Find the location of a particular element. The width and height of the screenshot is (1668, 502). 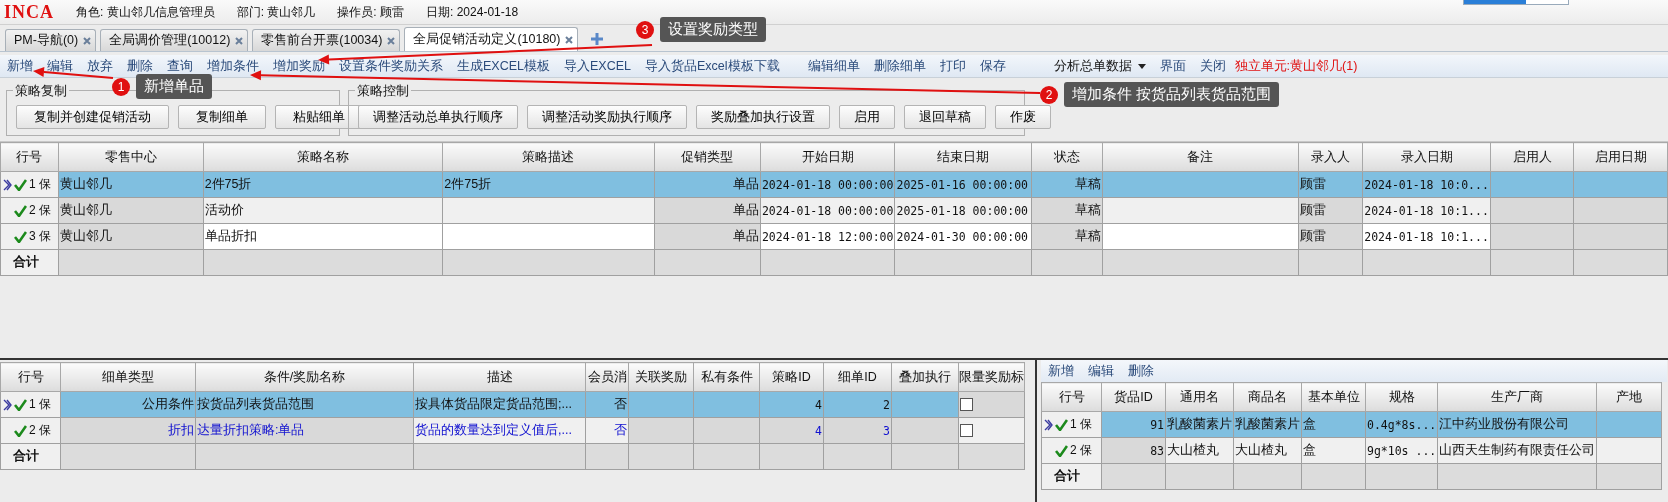

toolbar-button: 导入EXCEL is located at coordinates (597, 66).